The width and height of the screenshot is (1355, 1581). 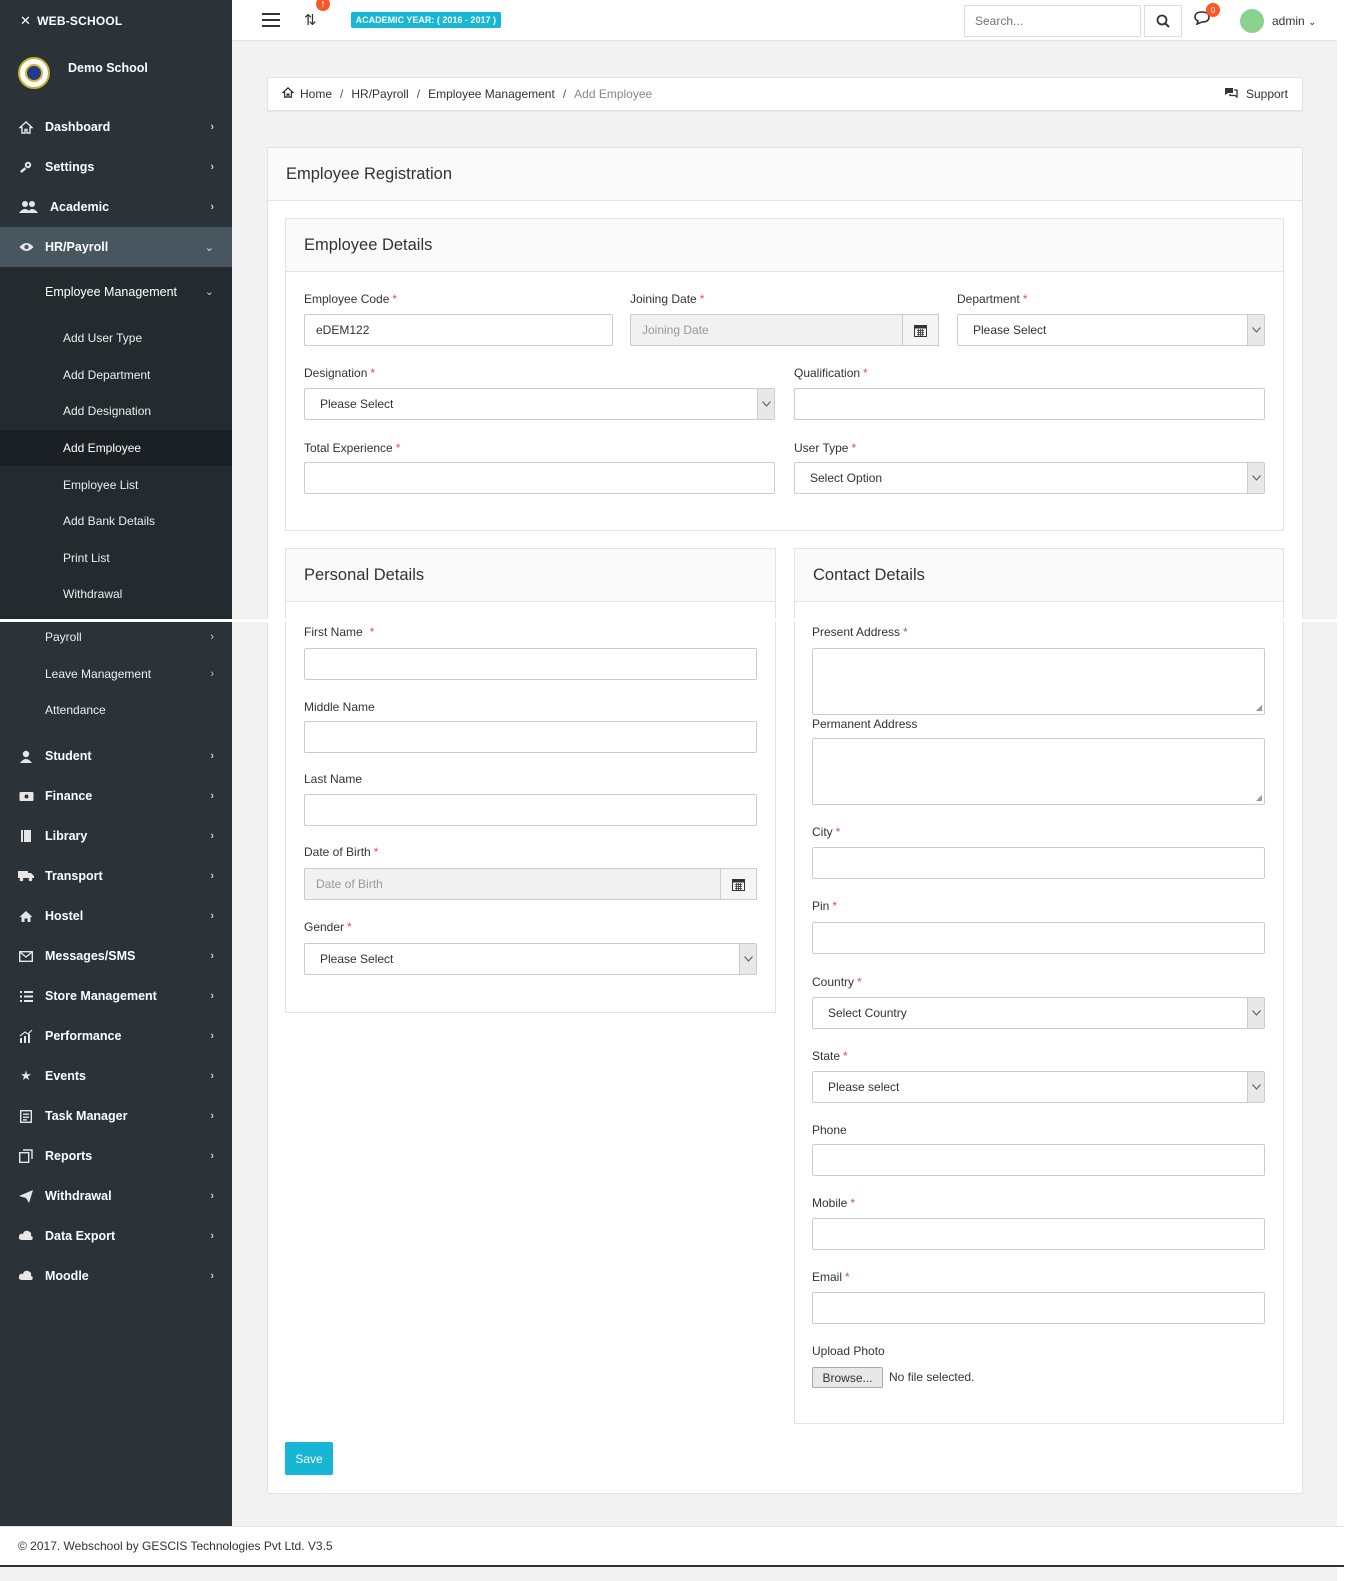 What do you see at coordinates (1038, 1160) in the screenshot?
I see `phone-input` at bounding box center [1038, 1160].